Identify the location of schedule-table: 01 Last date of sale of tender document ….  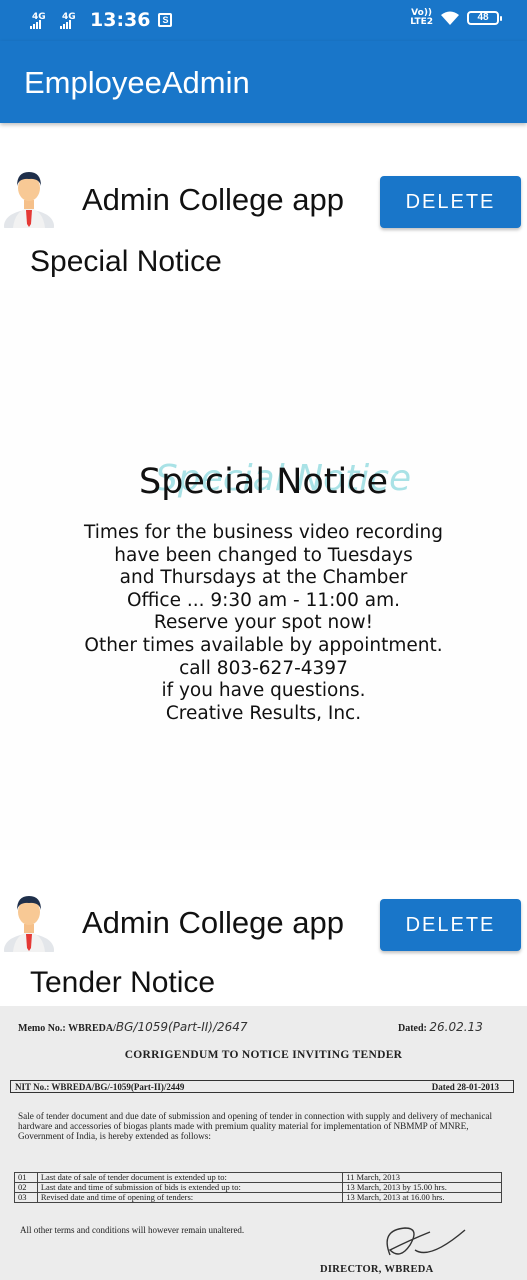
(258, 1187).